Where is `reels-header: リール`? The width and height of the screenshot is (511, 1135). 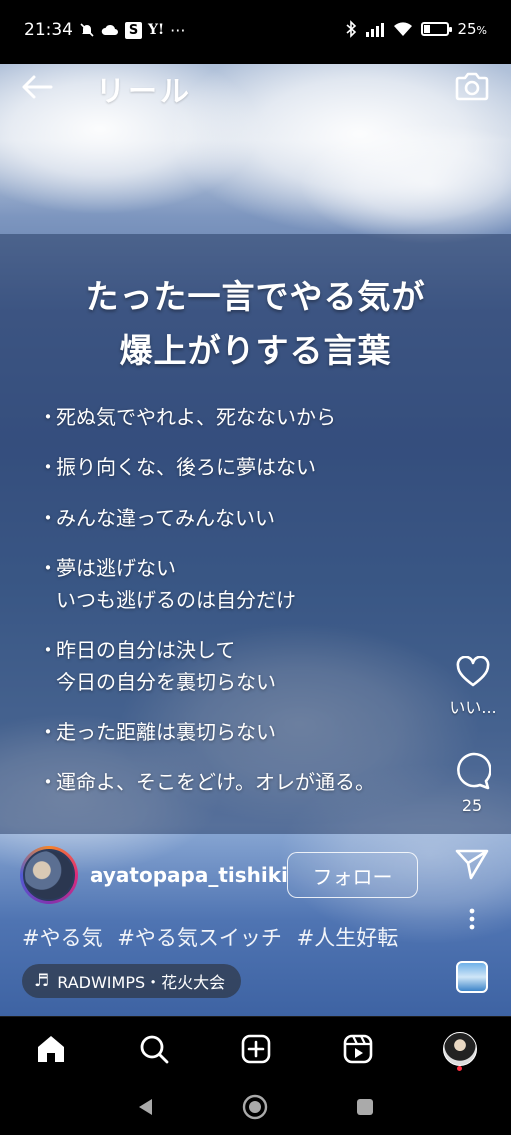 reels-header: リール is located at coordinates (255, 90).